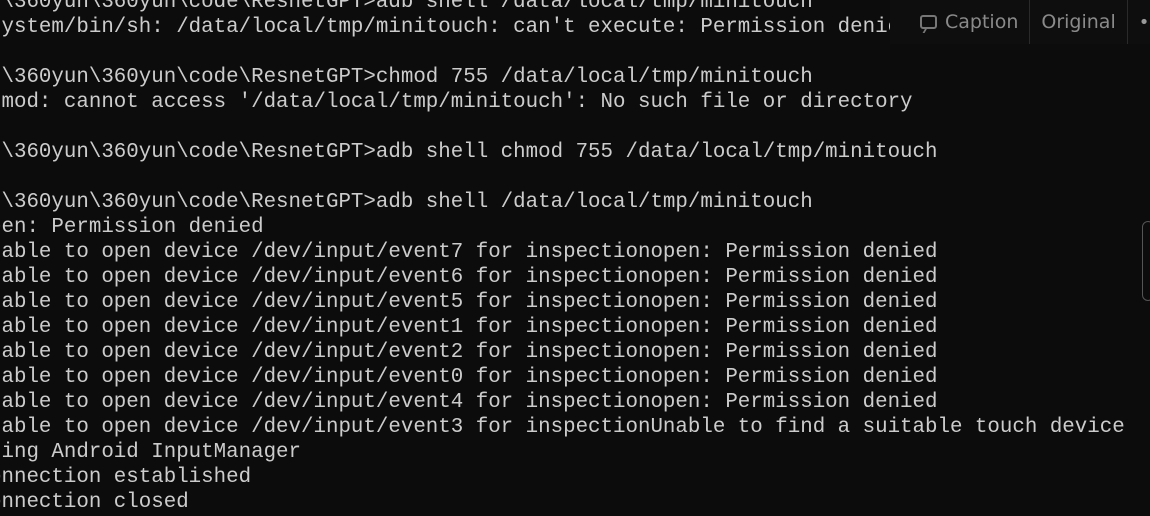 The height and width of the screenshot is (516, 1150). I want to click on terminal-line: pen: Permission denied, so click(132, 227).